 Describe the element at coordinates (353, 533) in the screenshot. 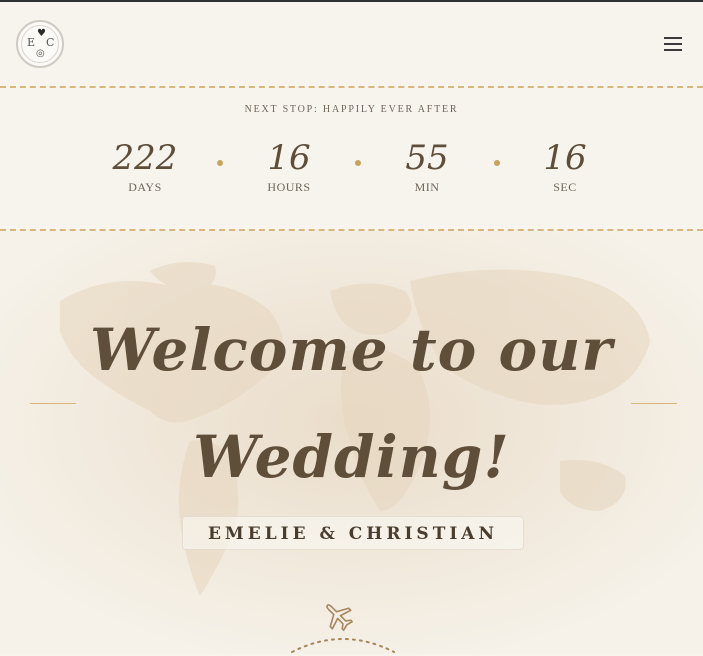

I see `couple-names: EMELIE & CHRISTIAN` at that location.